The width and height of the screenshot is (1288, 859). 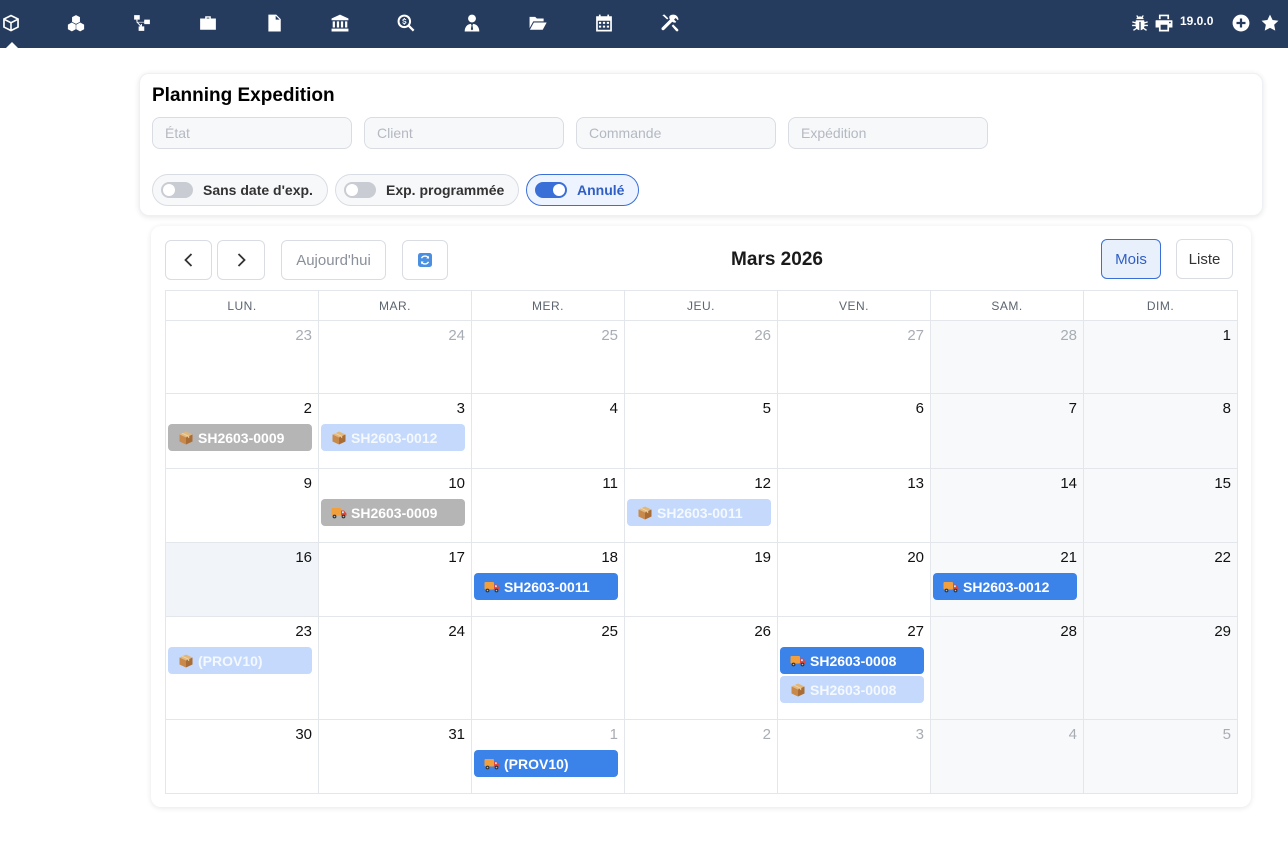 I want to click on day-number: 4, so click(x=546, y=411).